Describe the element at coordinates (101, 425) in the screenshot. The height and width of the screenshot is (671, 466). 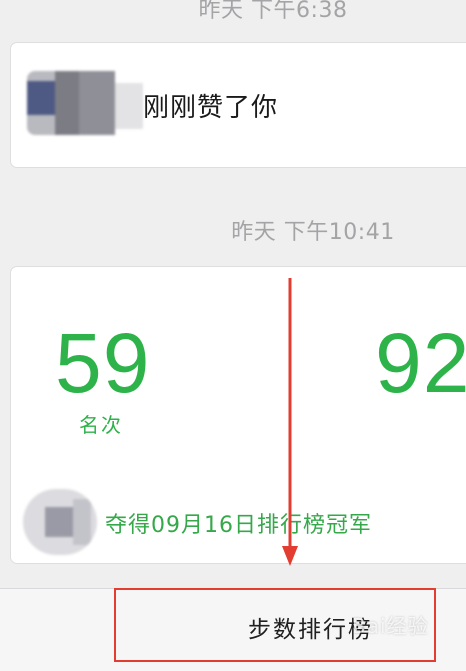
I see `rank-label: 名次` at that location.